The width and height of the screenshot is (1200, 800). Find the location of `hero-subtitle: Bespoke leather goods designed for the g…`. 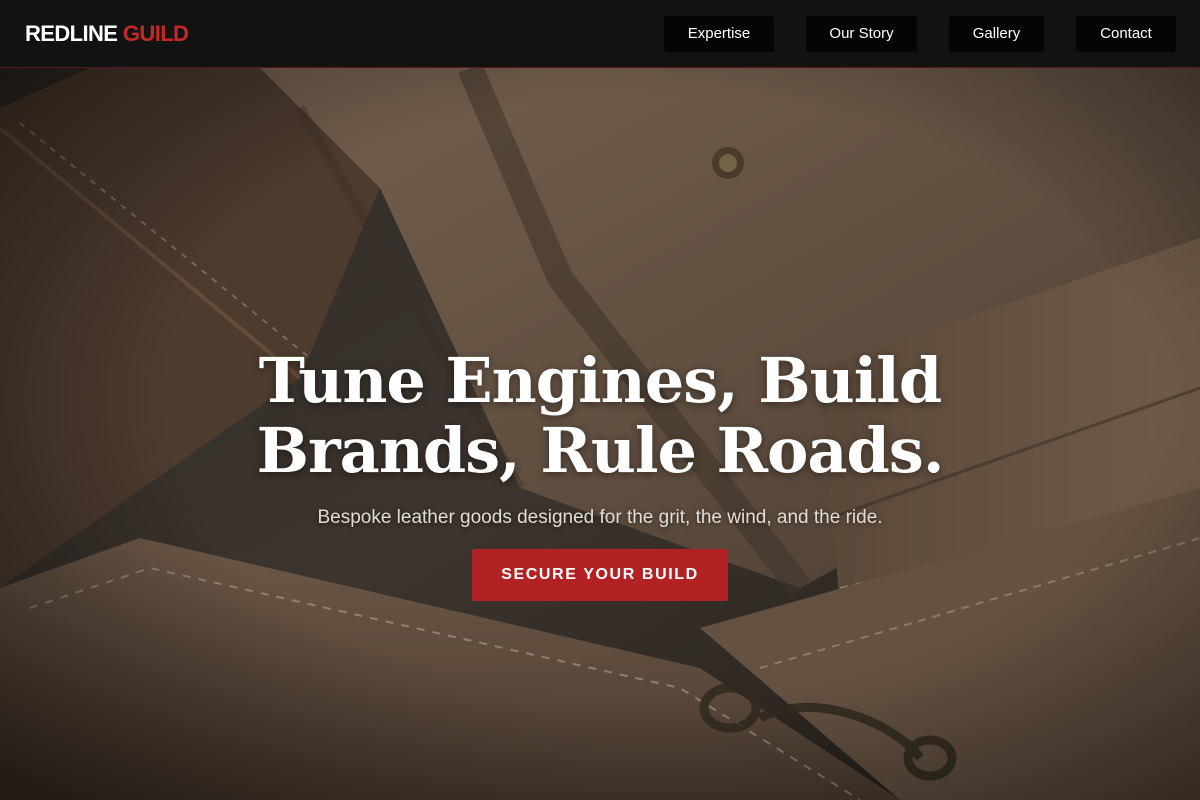

hero-subtitle: Bespoke leather goods designed for the g… is located at coordinates (600, 517).